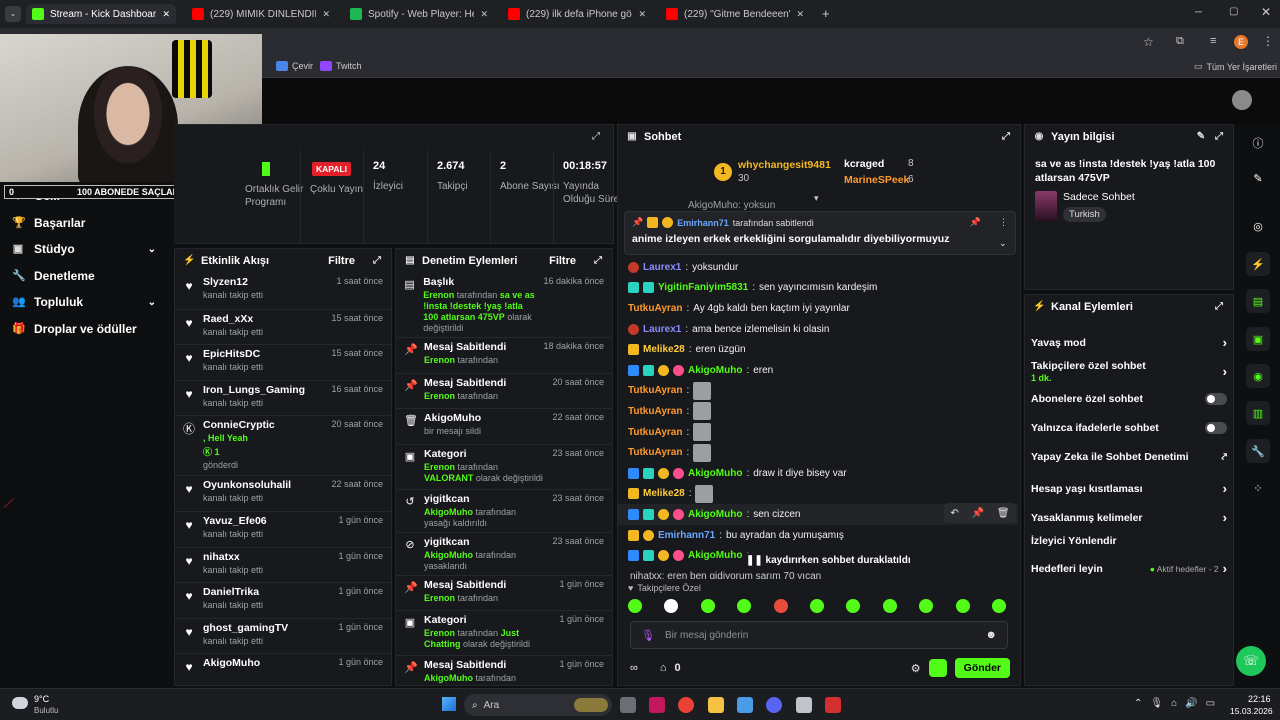 The width and height of the screenshot is (1280, 720). Describe the element at coordinates (1129, 428) in the screenshot. I see `channel-action-row: Yalnızca ifadelerle sohbet` at that location.